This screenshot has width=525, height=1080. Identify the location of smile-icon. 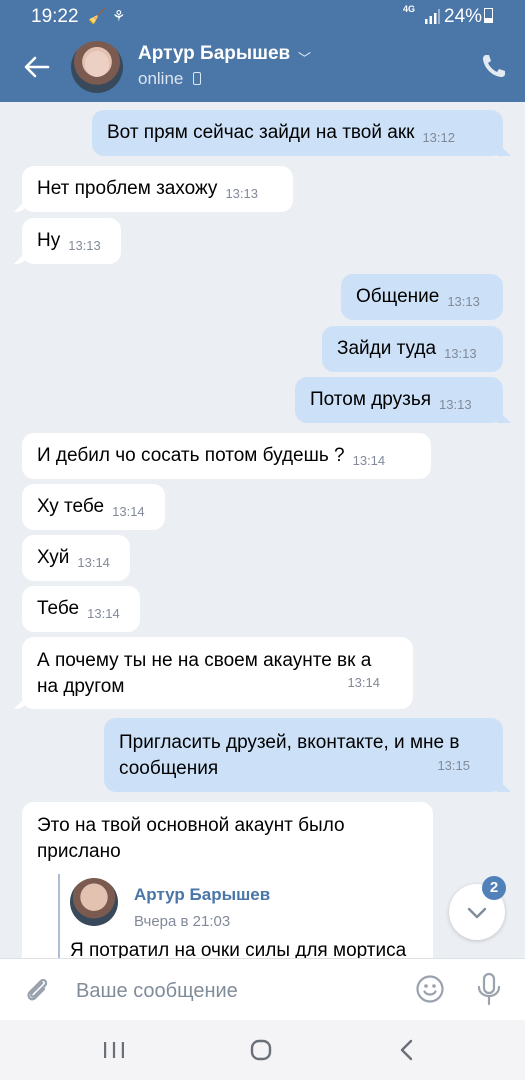
(430, 989).